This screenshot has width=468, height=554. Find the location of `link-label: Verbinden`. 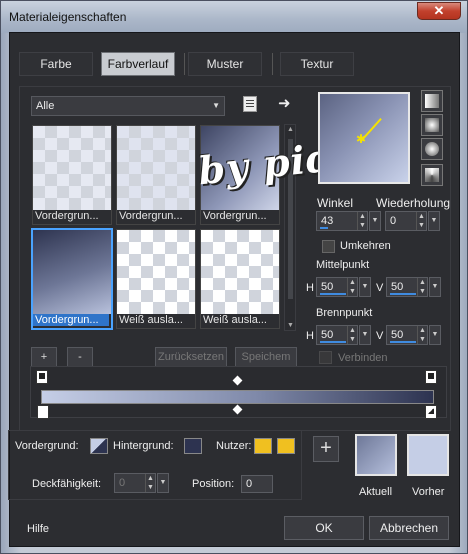

link-label: Verbinden is located at coordinates (363, 358).